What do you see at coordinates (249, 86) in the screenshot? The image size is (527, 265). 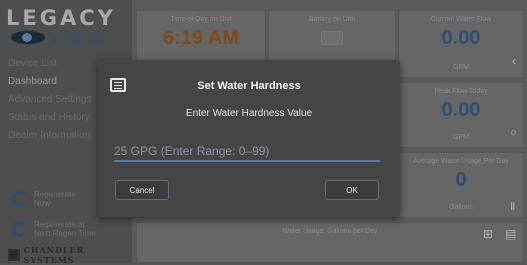 I see `dialog-title: Set Water Hardness` at bounding box center [249, 86].